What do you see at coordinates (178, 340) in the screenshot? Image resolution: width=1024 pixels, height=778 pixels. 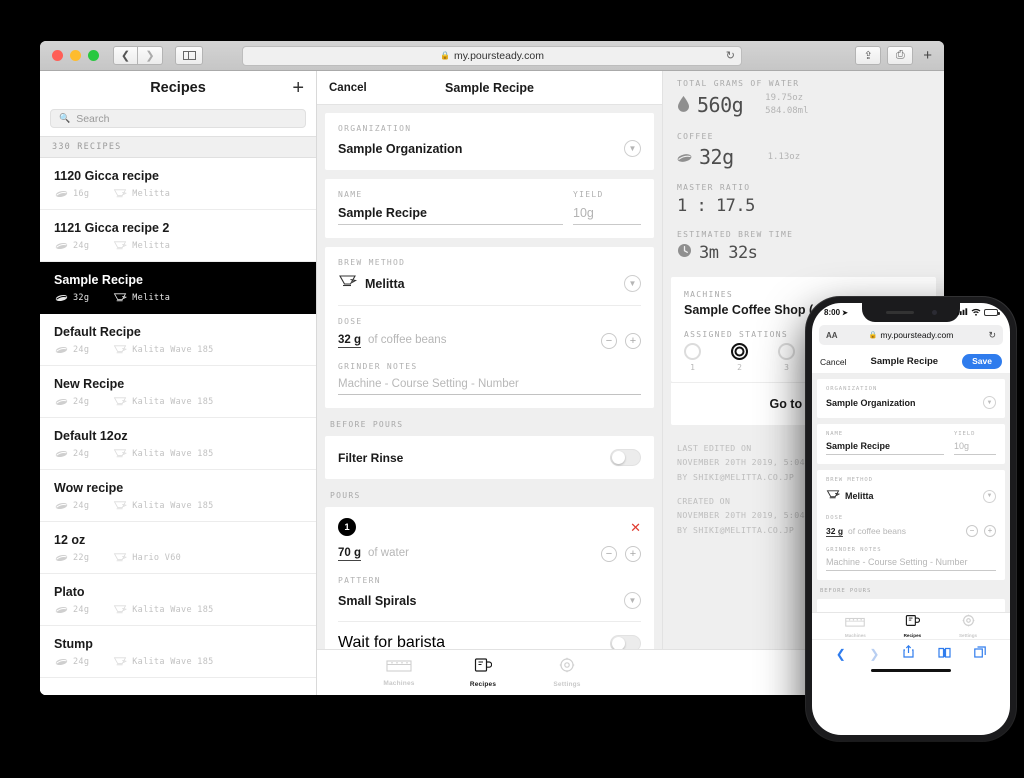 I see `list-item: Default Recipe 24g Kalita Wave 185` at bounding box center [178, 340].